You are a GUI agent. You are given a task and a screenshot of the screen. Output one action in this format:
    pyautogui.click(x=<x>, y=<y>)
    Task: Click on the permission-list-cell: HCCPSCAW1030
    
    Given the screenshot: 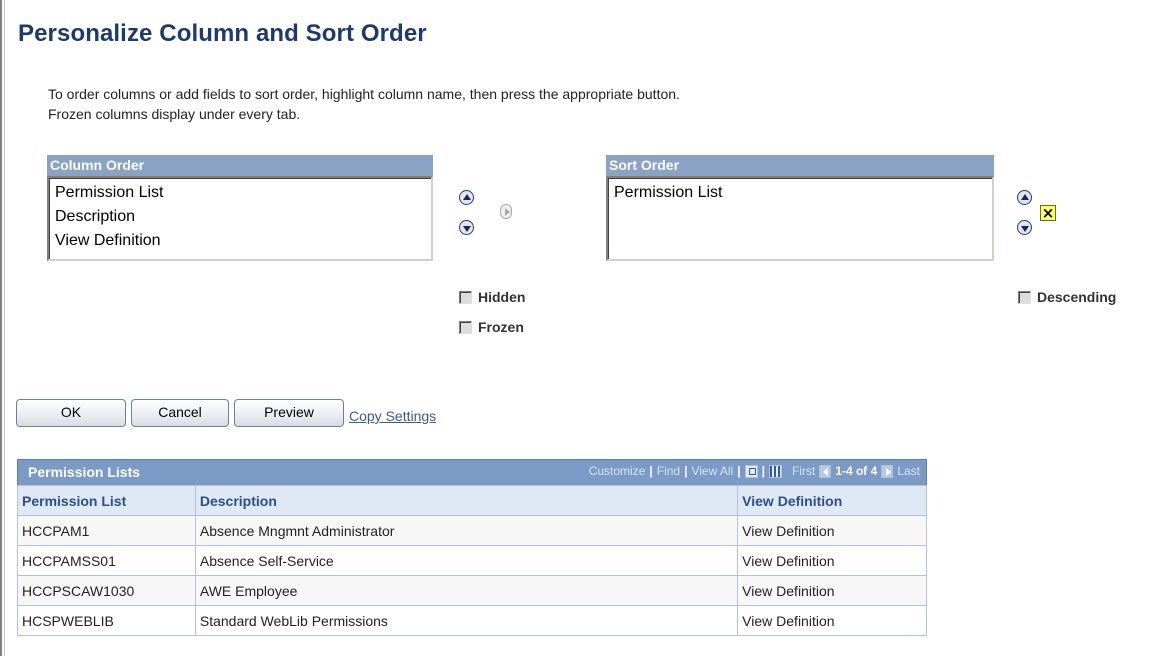 What is the action you would take?
    pyautogui.click(x=106, y=590)
    